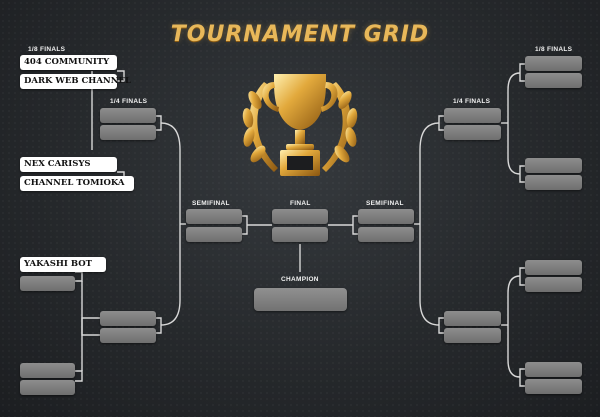 This screenshot has width=600, height=417. I want to click on team-slot-yakashi-bot: YAKASHI BOT, so click(63, 264).